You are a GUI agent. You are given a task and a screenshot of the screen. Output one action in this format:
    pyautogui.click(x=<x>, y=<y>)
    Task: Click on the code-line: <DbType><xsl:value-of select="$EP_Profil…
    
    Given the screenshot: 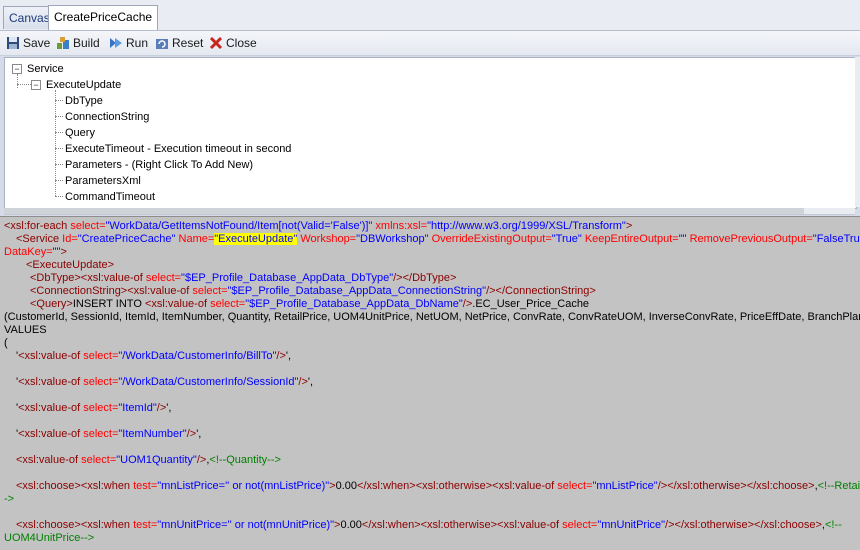 What is the action you would take?
    pyautogui.click(x=243, y=278)
    